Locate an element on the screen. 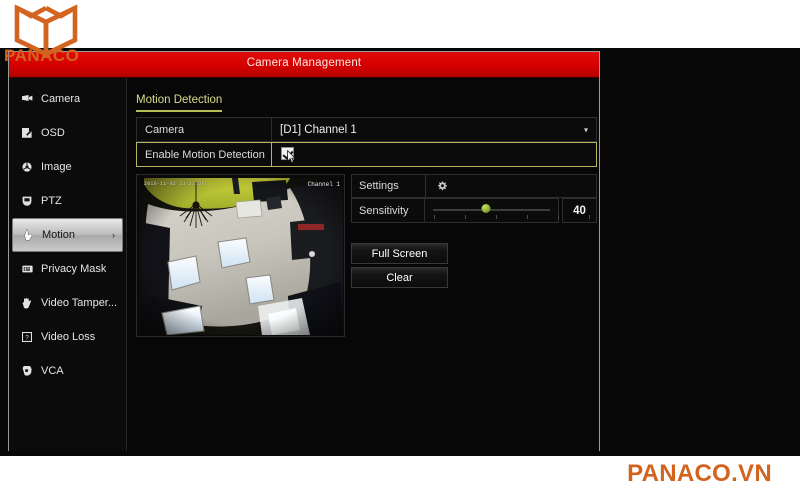 Image resolution: width=800 pixels, height=500 pixels. vca-icon is located at coordinates (27, 371).